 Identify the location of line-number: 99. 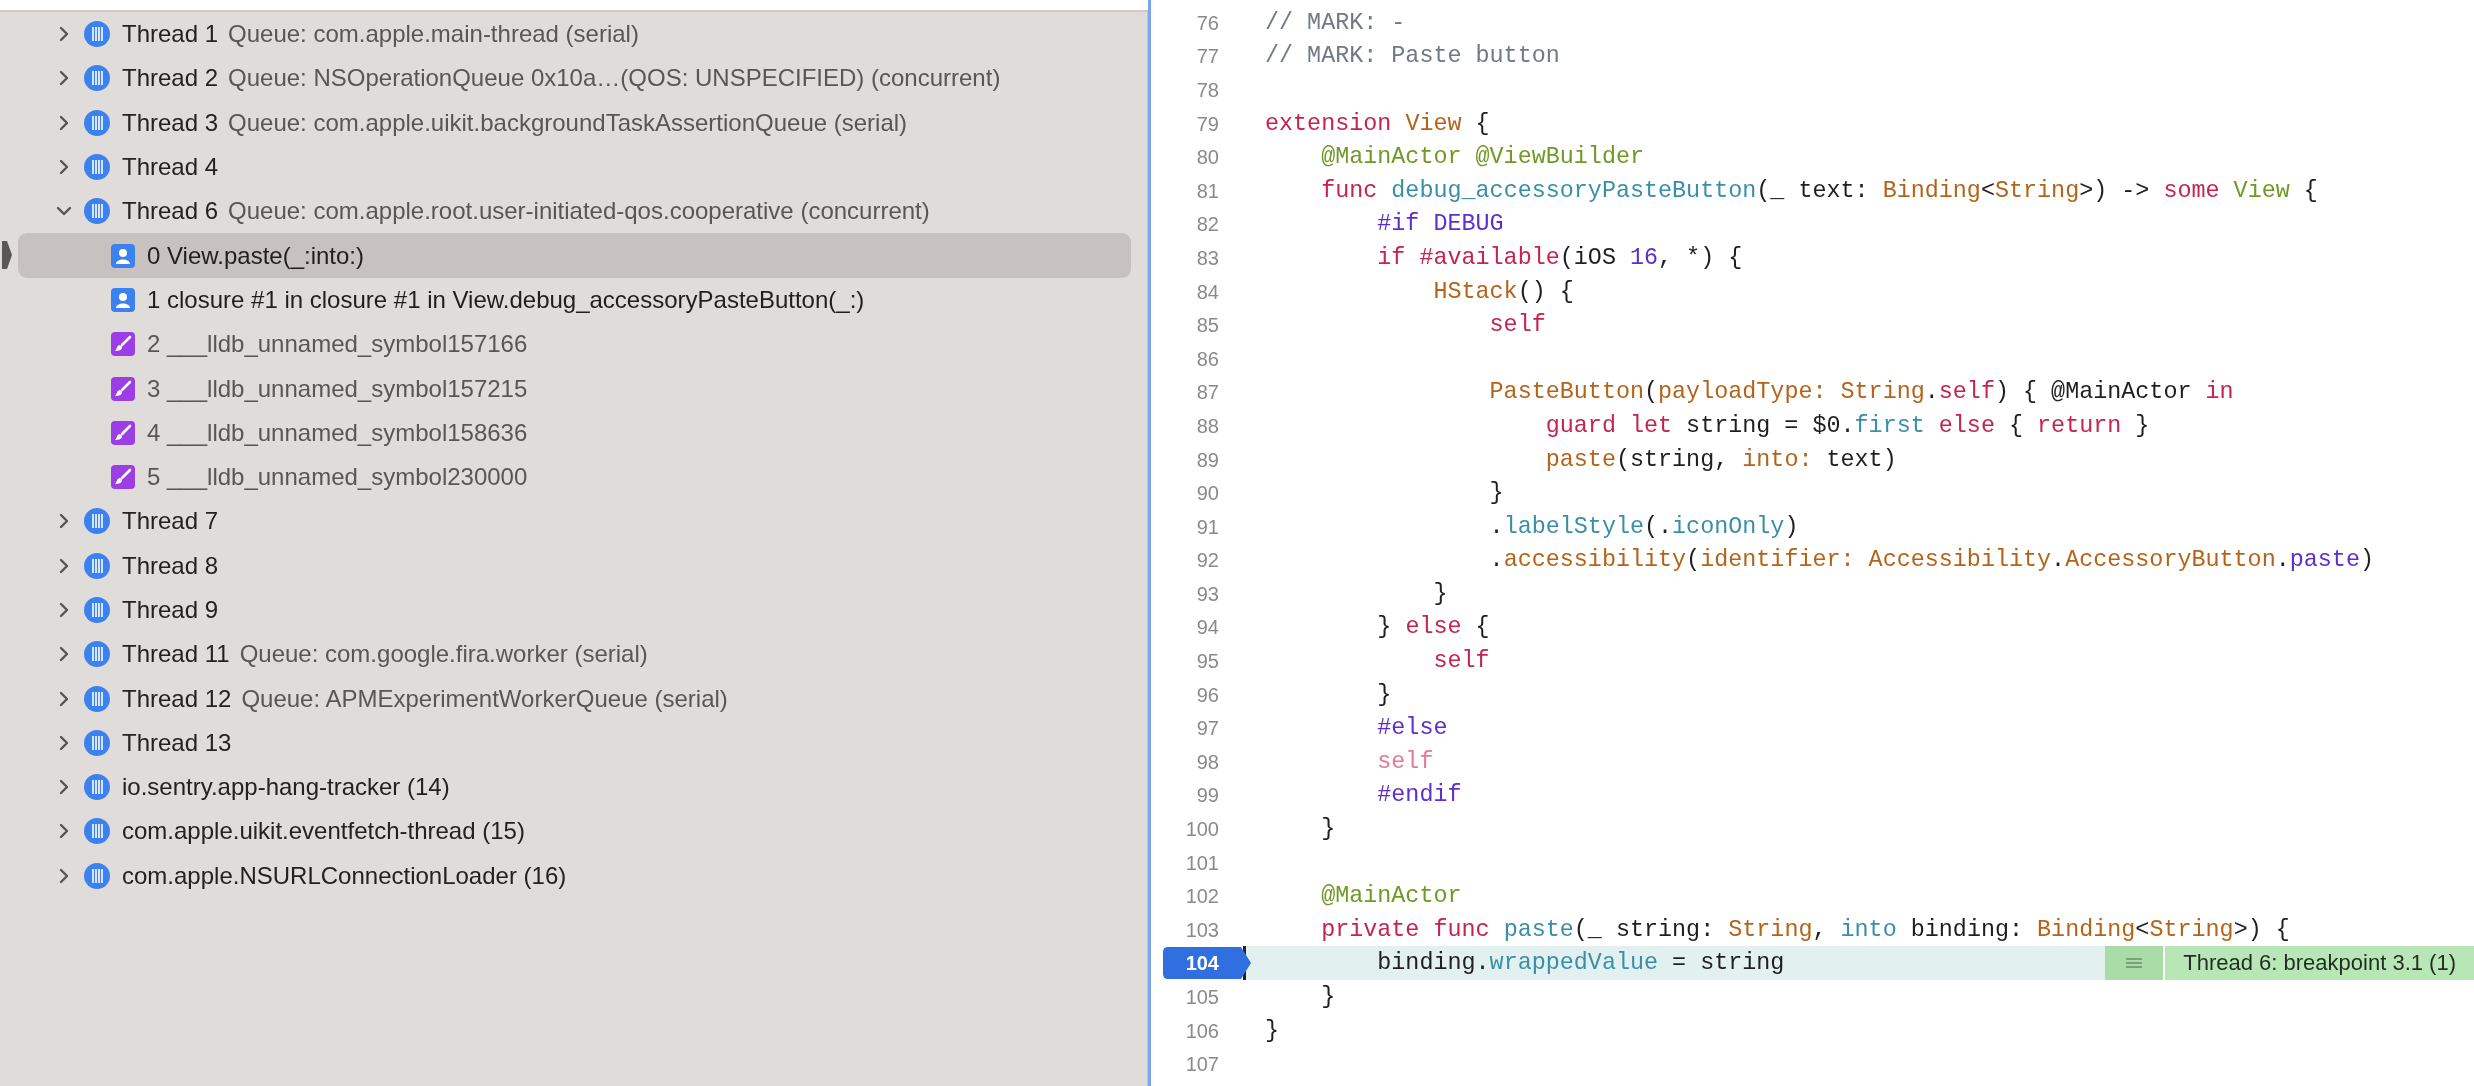
(1207, 796).